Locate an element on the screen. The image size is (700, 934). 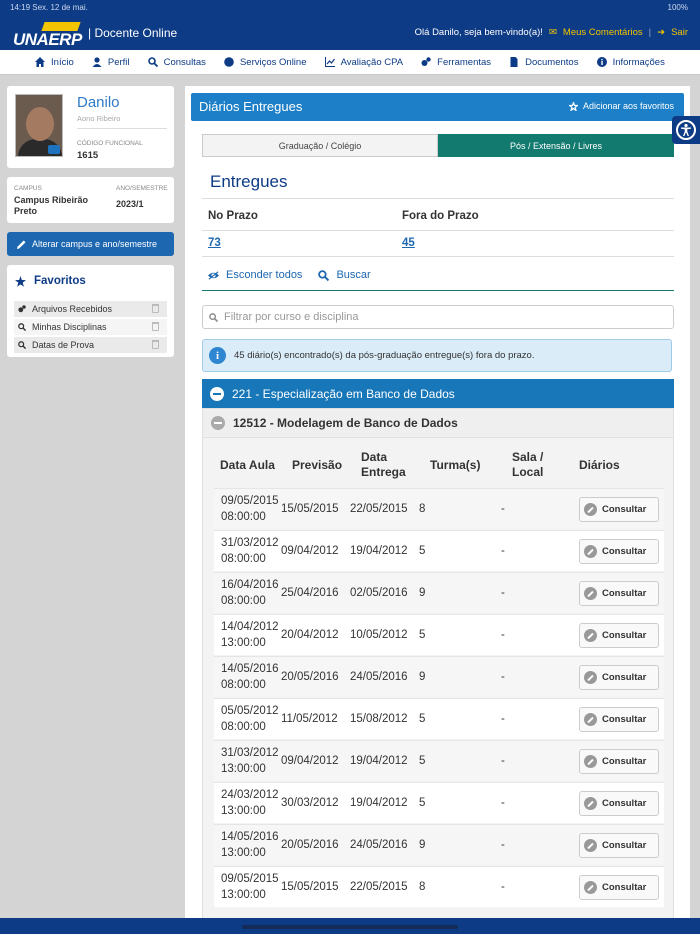
cell-delivery: 19/04/2012 is located at coordinates (379, 761).